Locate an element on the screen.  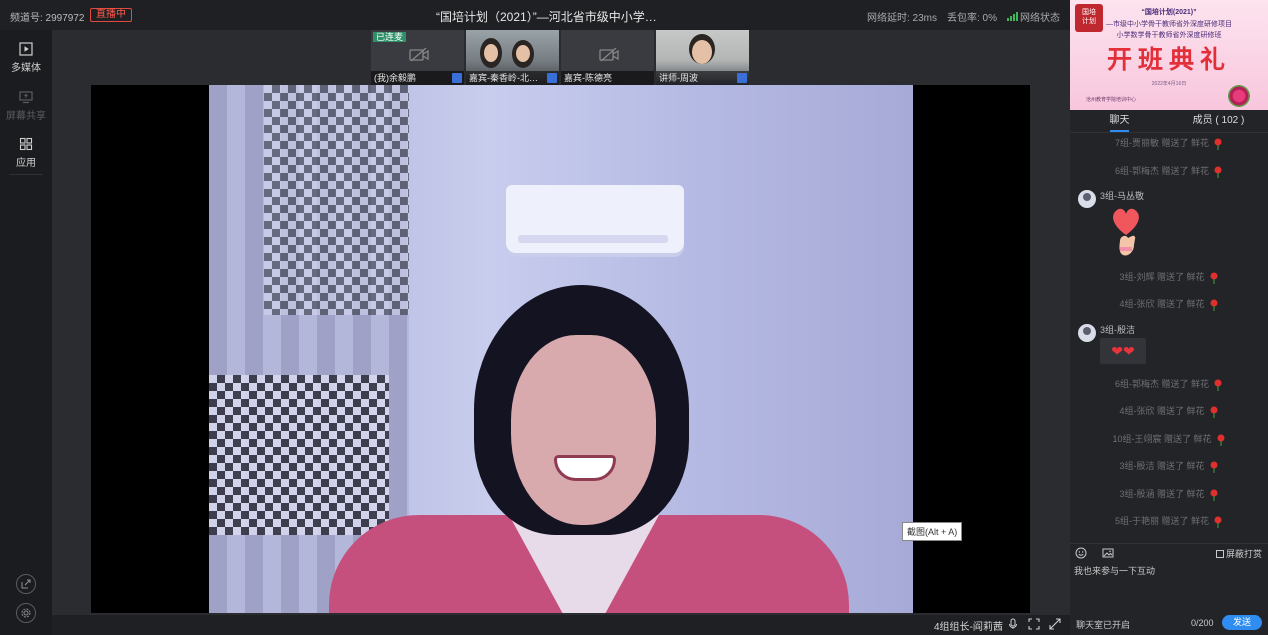
gift-sender: 3组-殷涵 is located at coordinates (1137, 494).